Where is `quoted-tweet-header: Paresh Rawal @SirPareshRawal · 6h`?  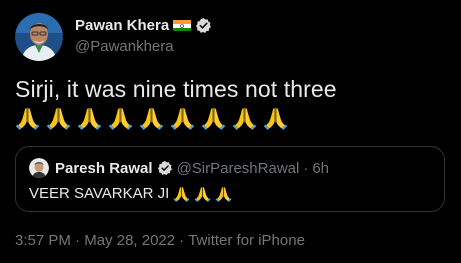 quoted-tweet-header: Paresh Rawal @SirPareshRawal · 6h is located at coordinates (179, 168).